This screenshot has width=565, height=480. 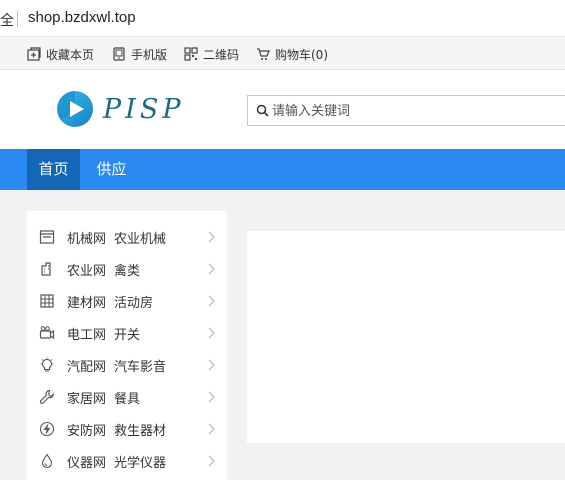 I want to click on drop-icon, so click(x=47, y=461).